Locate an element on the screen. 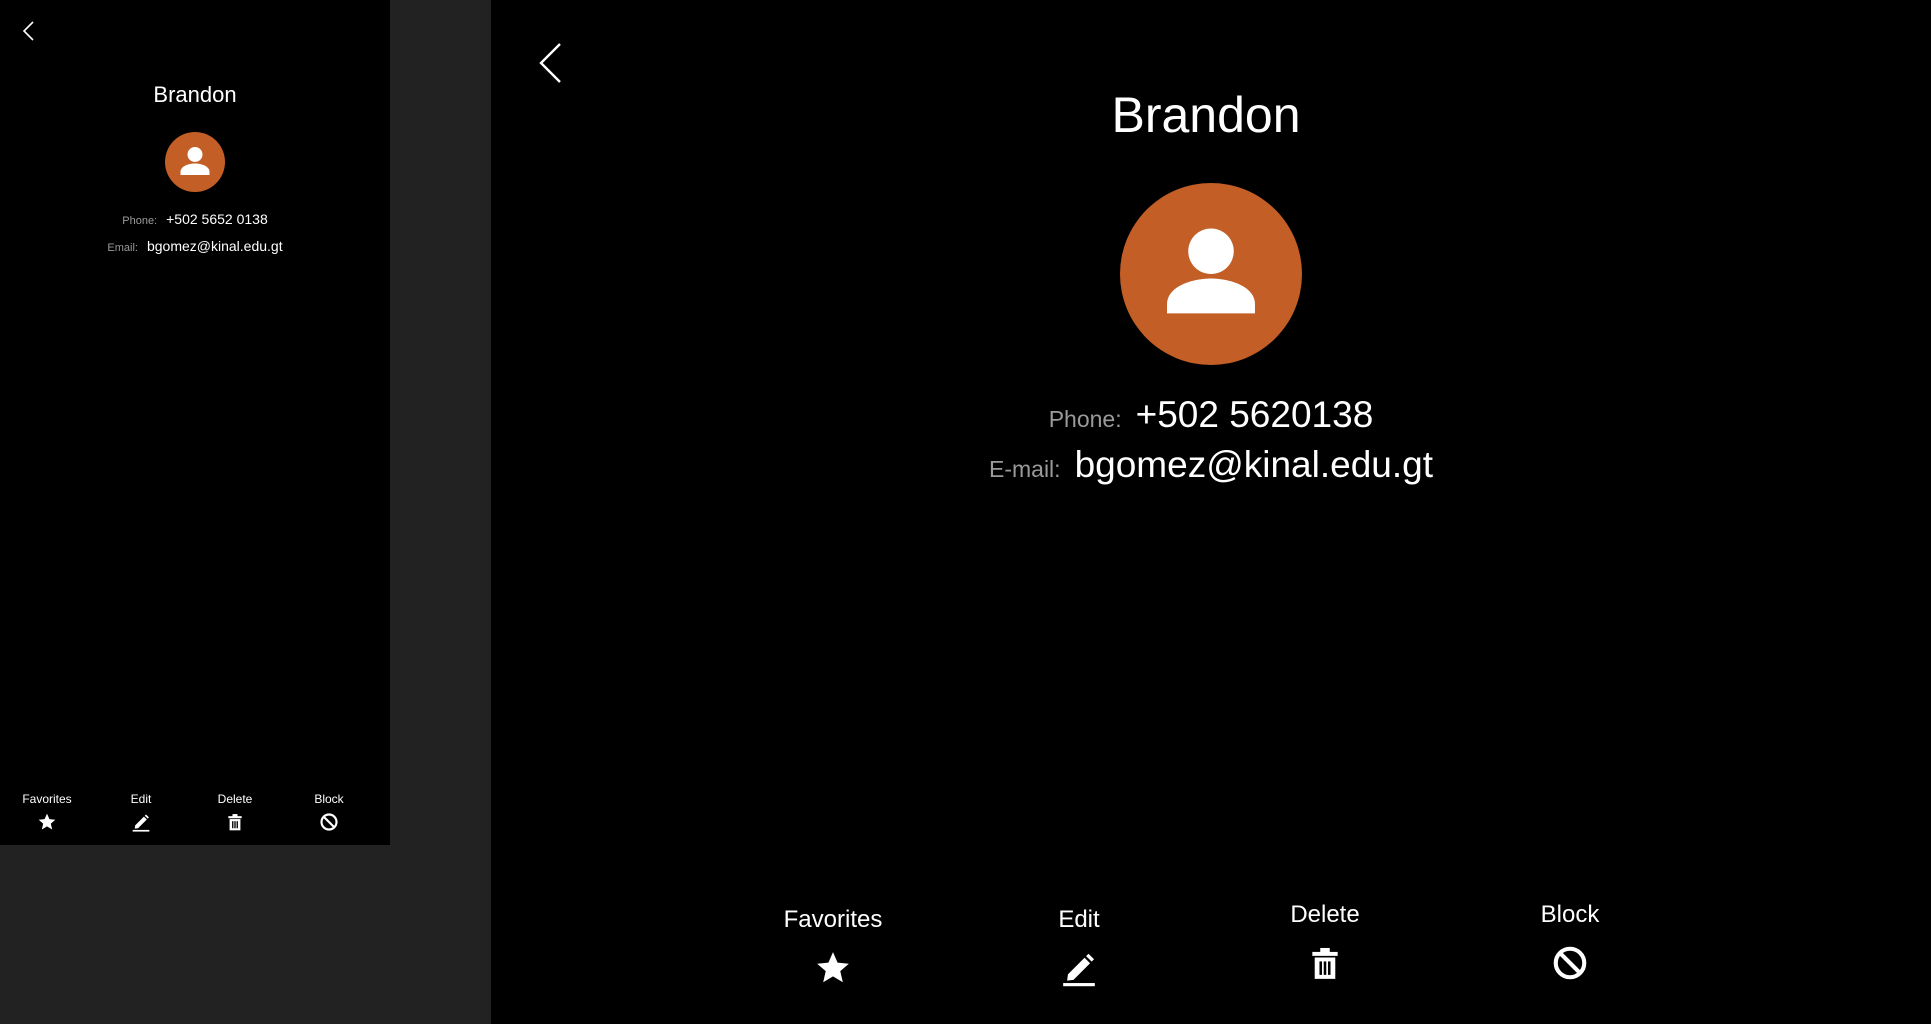  phone-row: Phone: +502 5652 0138 is located at coordinates (195, 220).